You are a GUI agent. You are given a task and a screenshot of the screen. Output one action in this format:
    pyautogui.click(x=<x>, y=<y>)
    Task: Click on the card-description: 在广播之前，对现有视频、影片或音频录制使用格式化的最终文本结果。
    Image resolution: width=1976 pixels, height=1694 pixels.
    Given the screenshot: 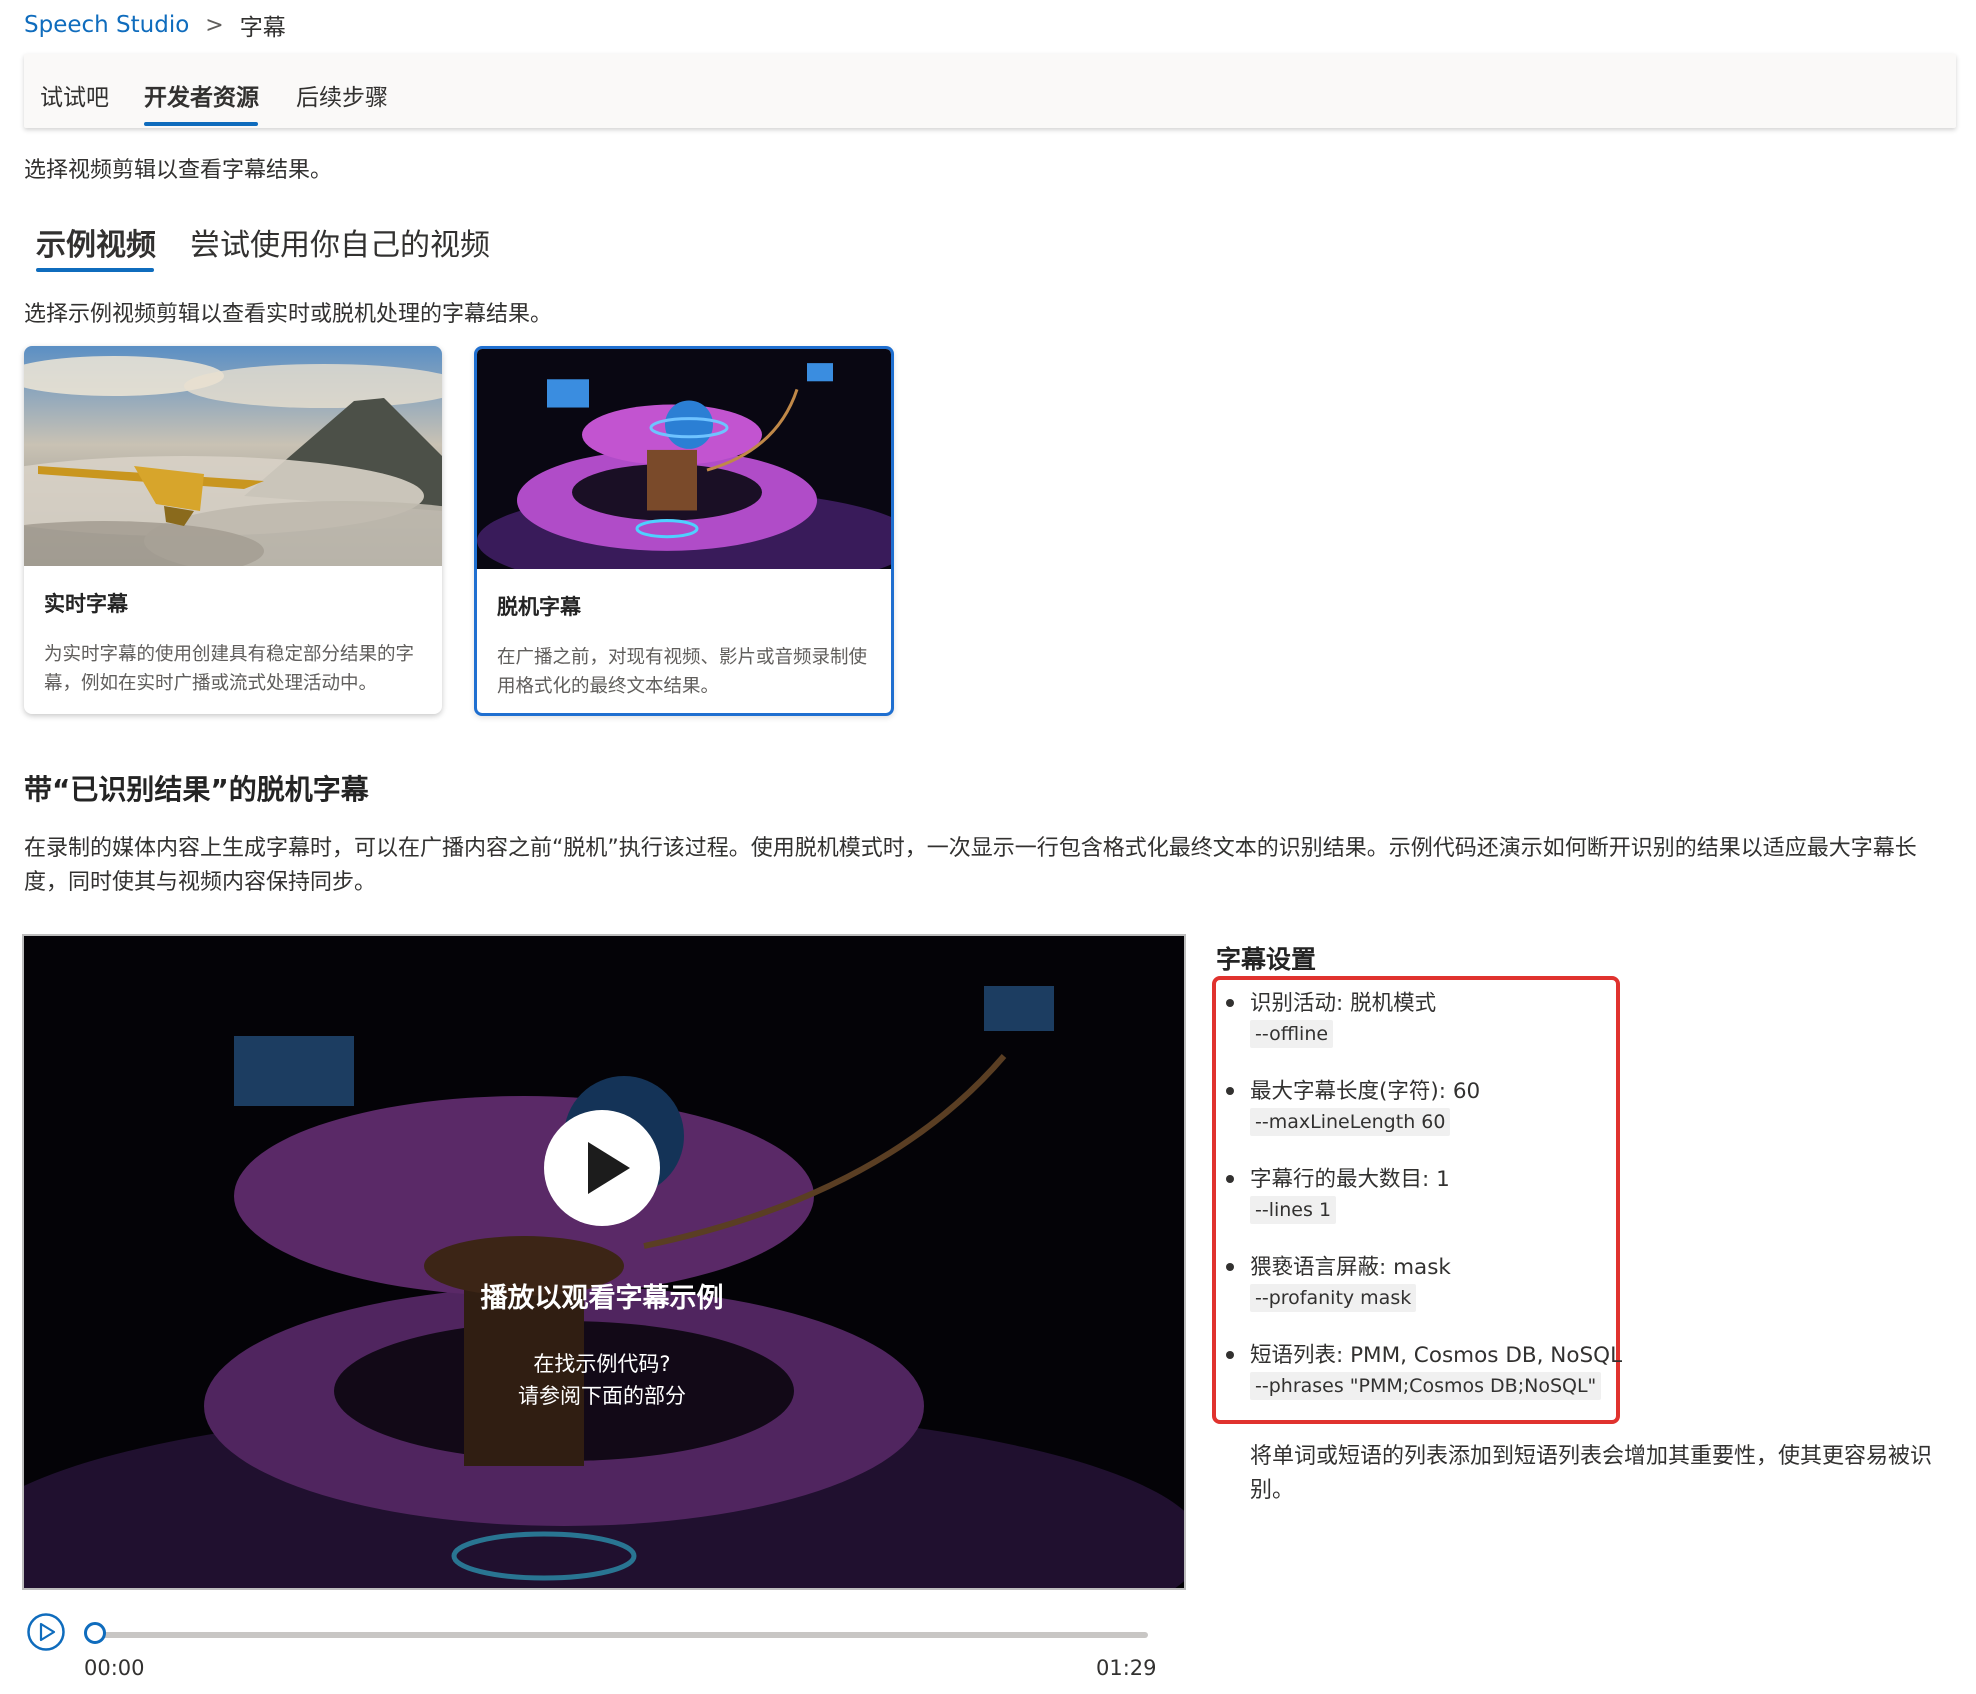 What is the action you would take?
    pyautogui.click(x=682, y=672)
    